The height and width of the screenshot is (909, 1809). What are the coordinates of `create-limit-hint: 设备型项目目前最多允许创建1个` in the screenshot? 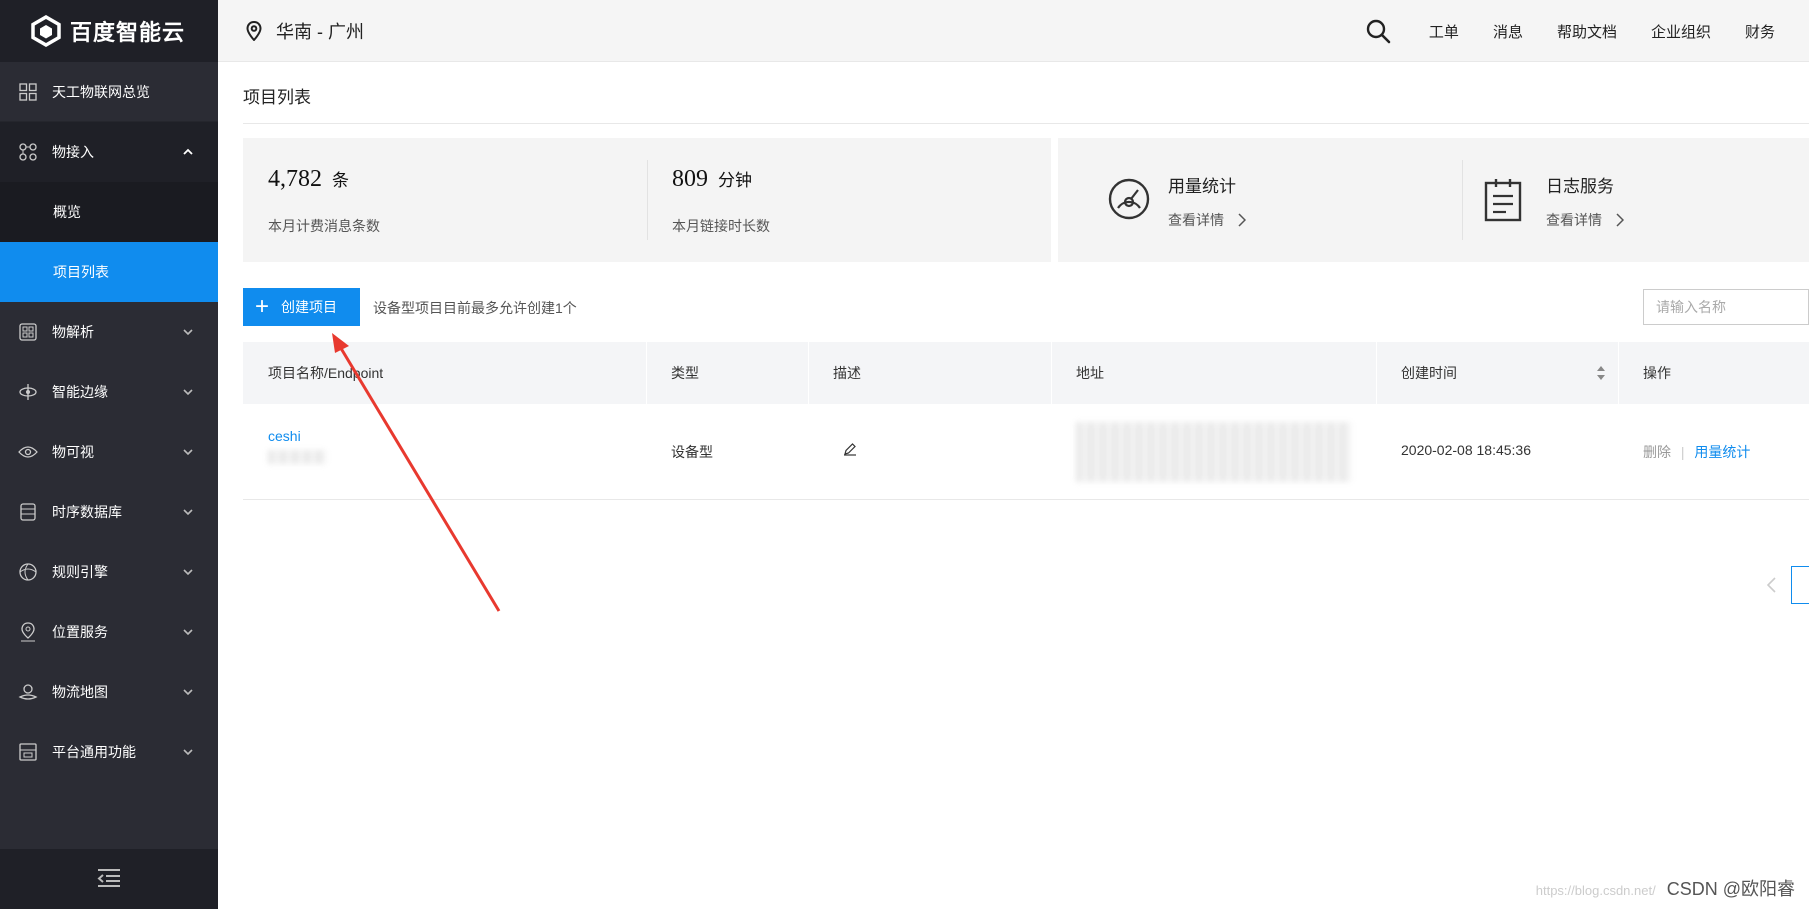 It's located at (475, 308).